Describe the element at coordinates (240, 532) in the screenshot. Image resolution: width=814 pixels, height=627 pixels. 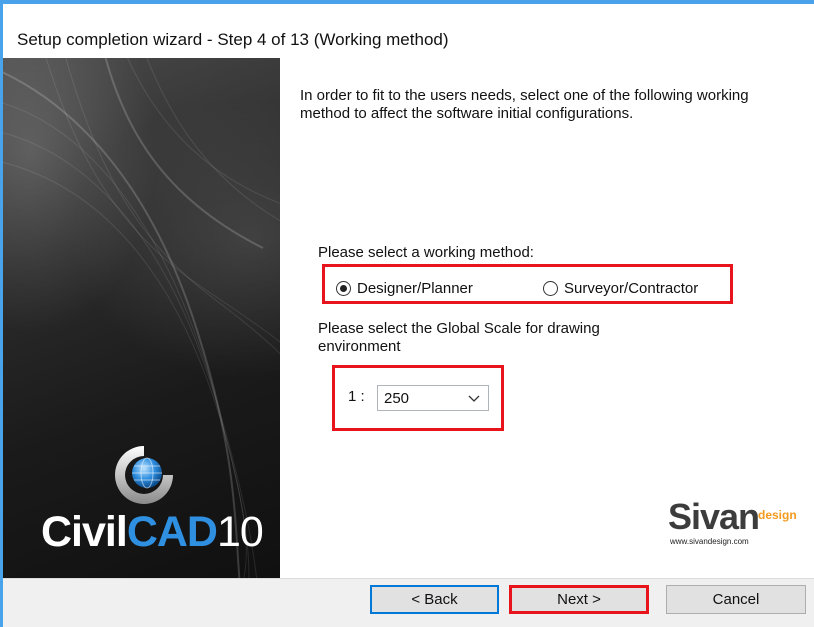
I see `logo-version-text: 10` at that location.